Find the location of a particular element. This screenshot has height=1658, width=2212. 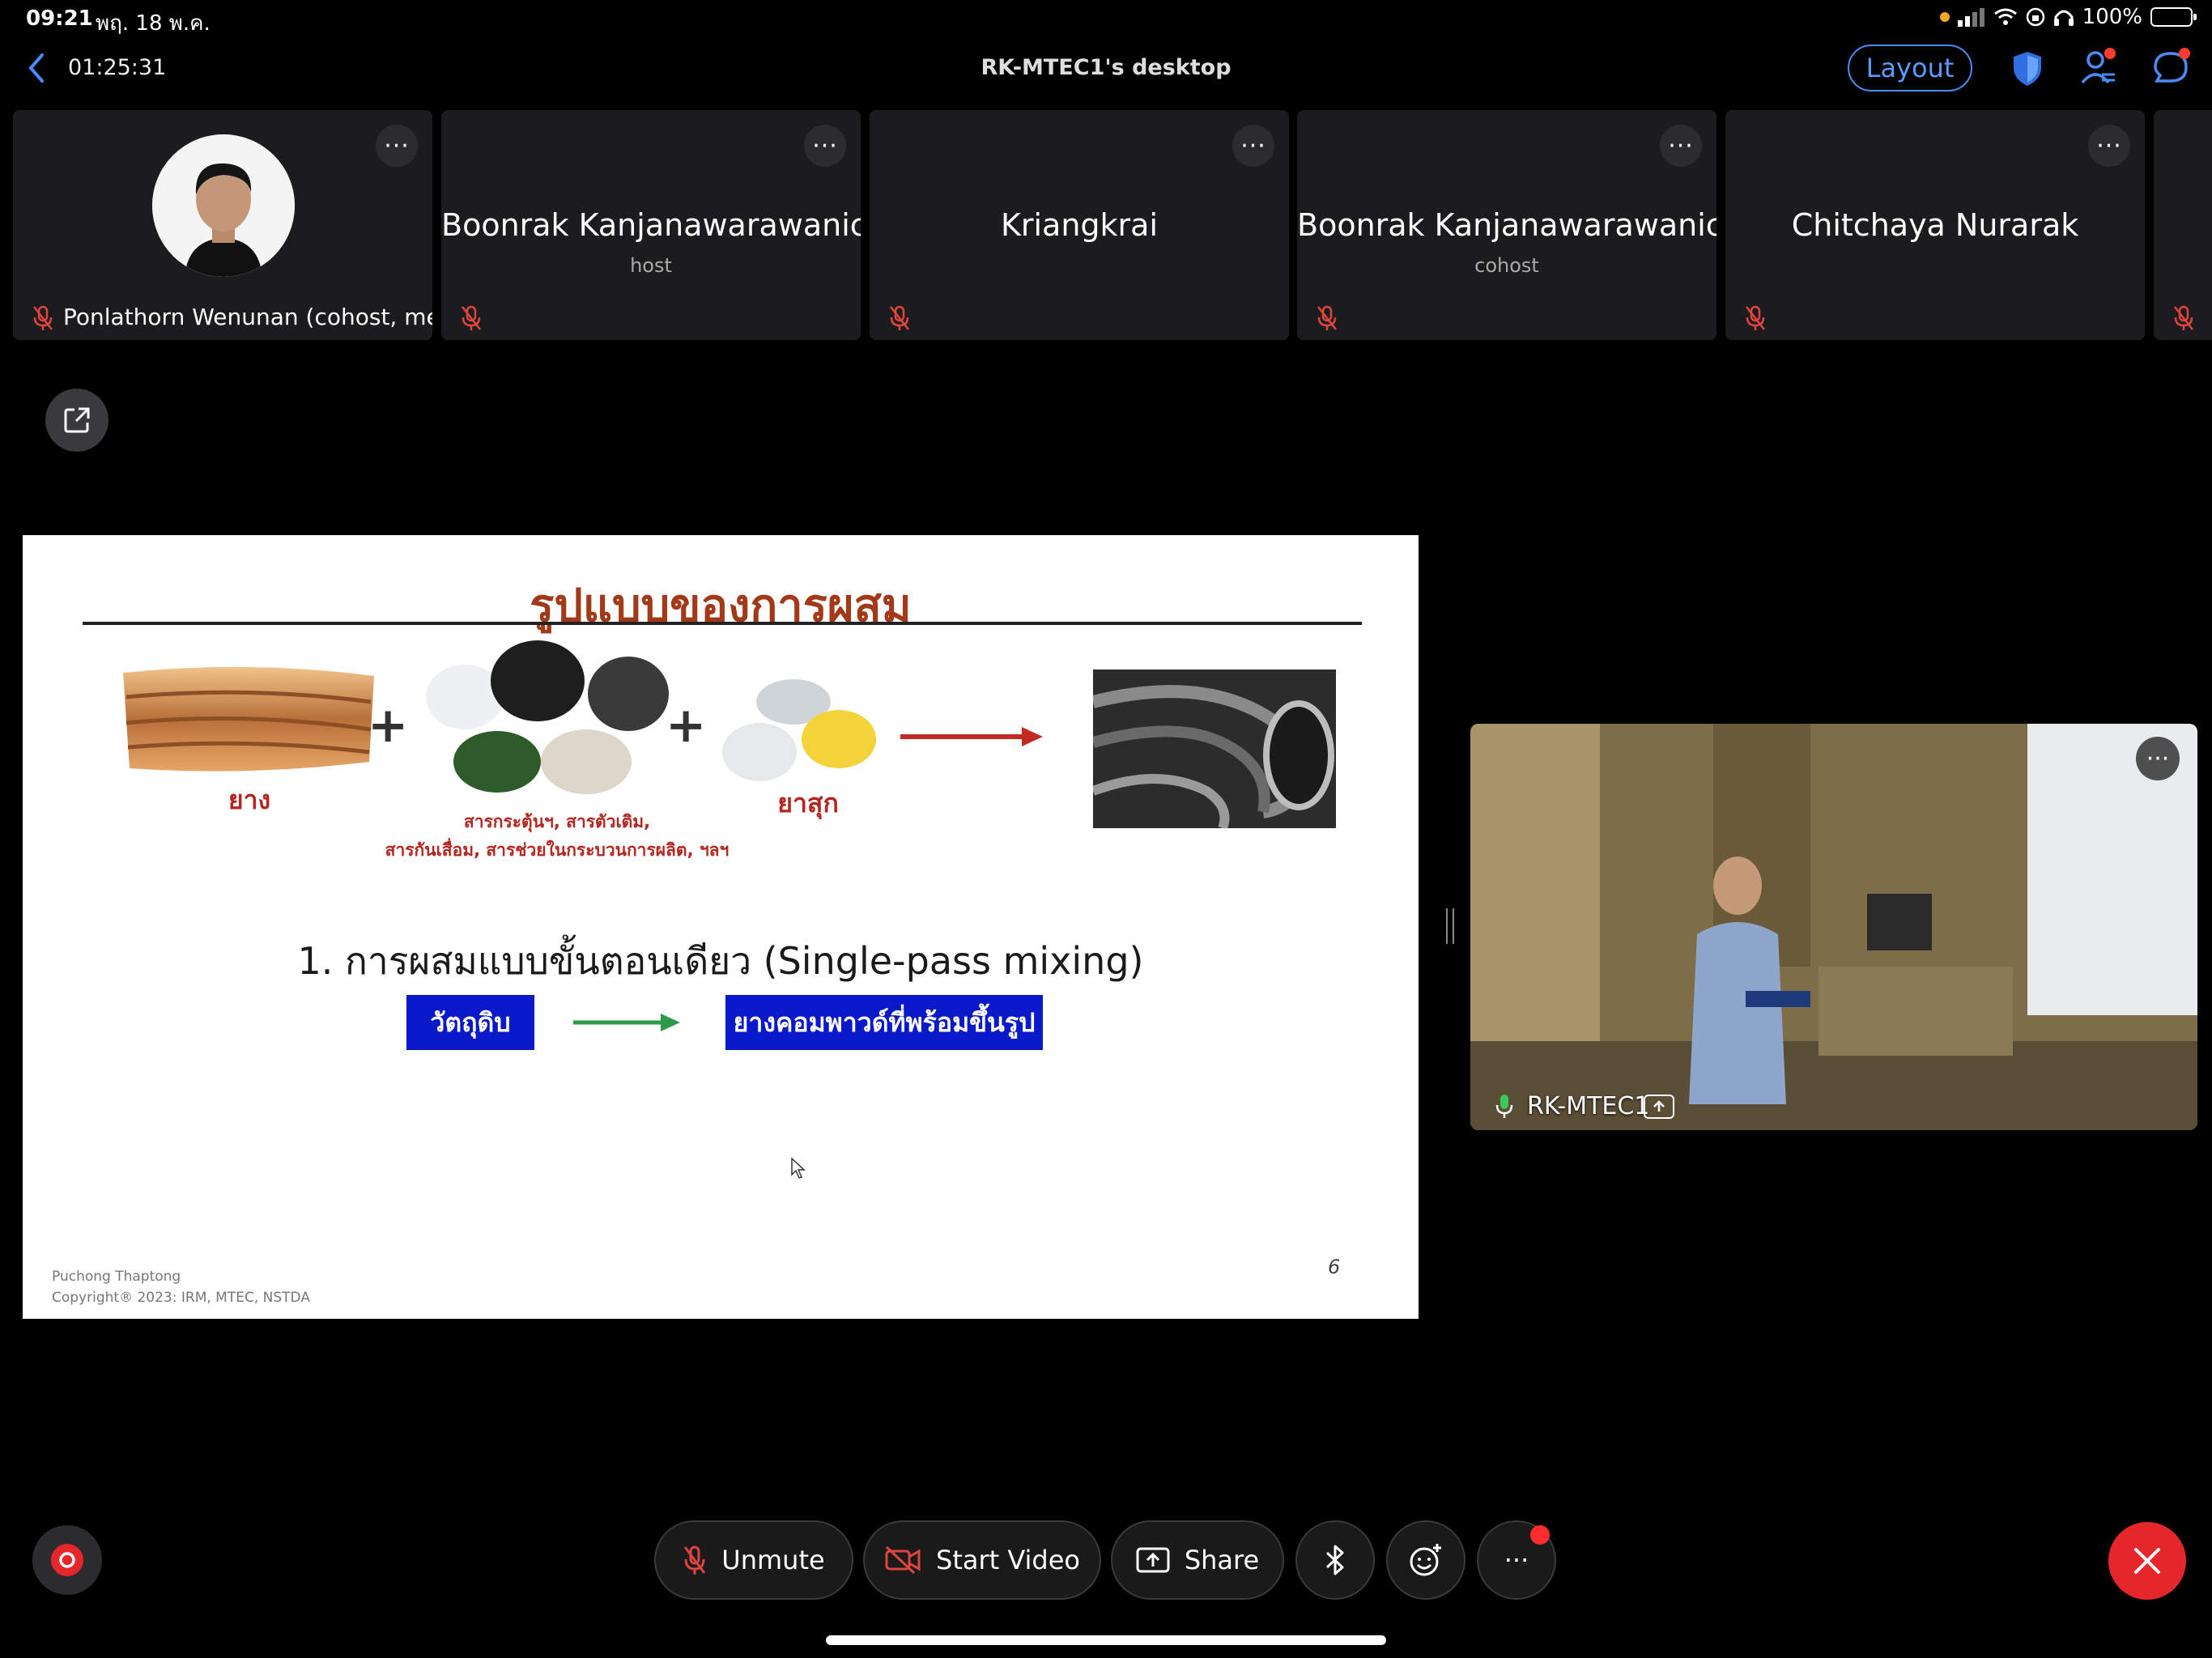

slide-label-cure: ยาสุก is located at coordinates (808, 803).